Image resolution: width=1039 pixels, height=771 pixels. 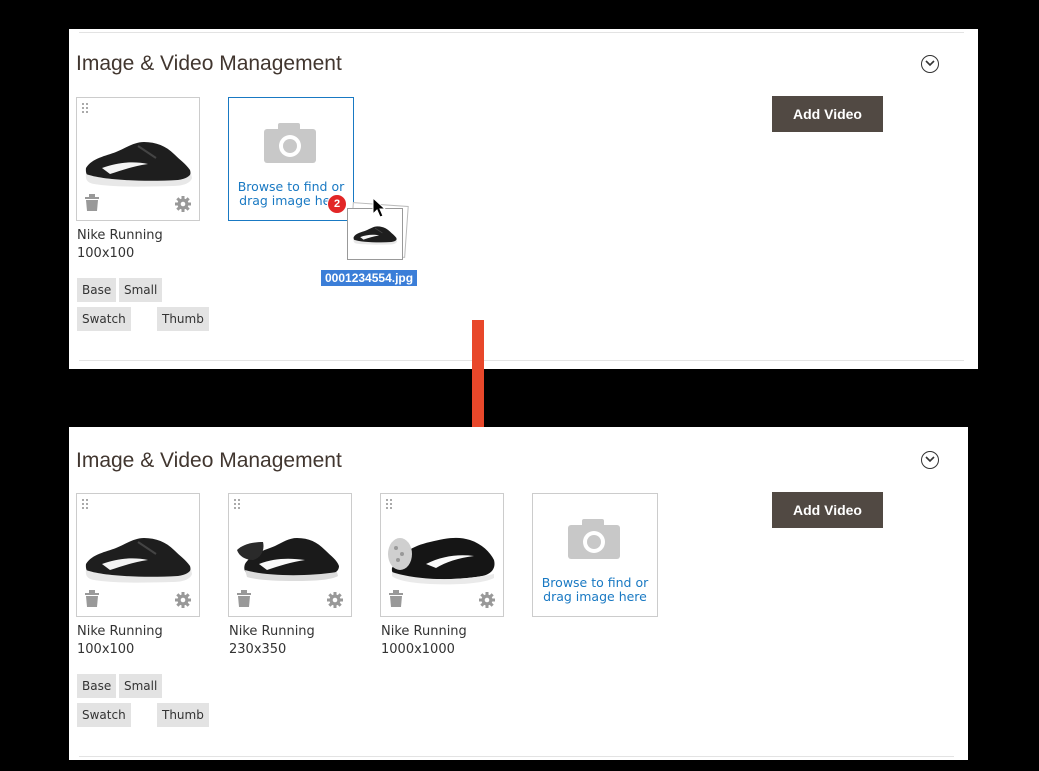 I want to click on image-meta: Nike Running 230x350, so click(x=272, y=641).